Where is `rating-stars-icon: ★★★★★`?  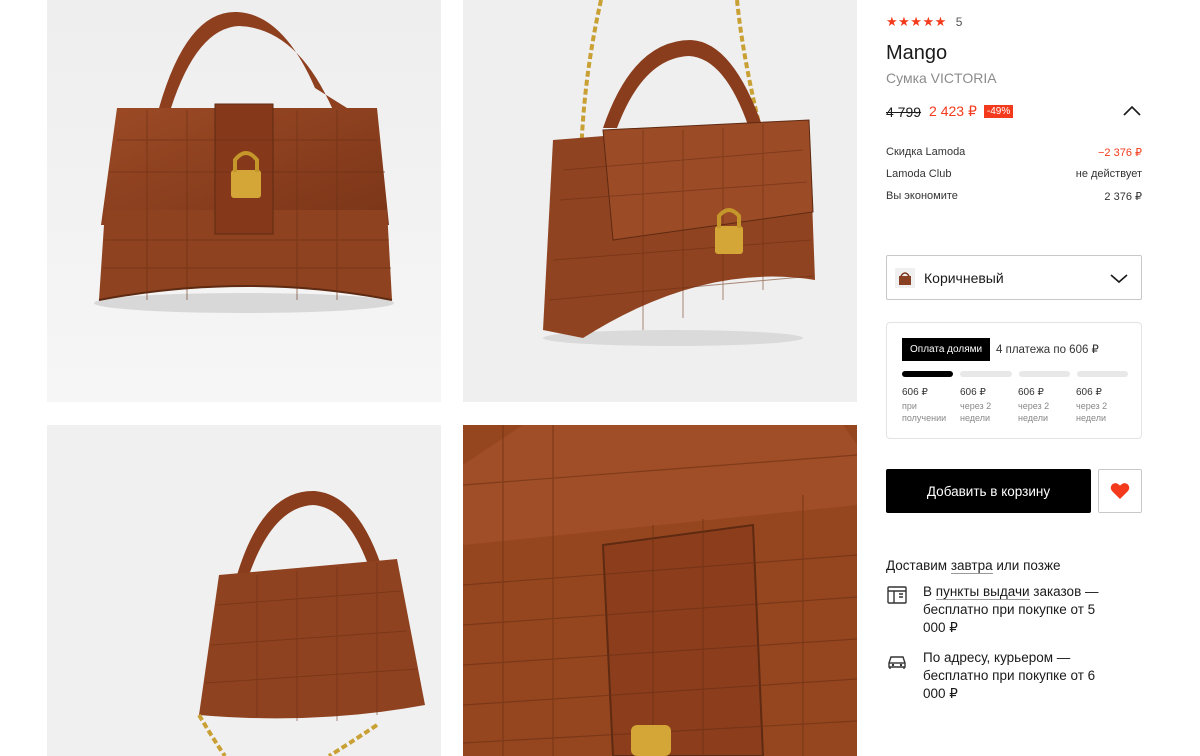 rating-stars-icon: ★★★★★ is located at coordinates (916, 21).